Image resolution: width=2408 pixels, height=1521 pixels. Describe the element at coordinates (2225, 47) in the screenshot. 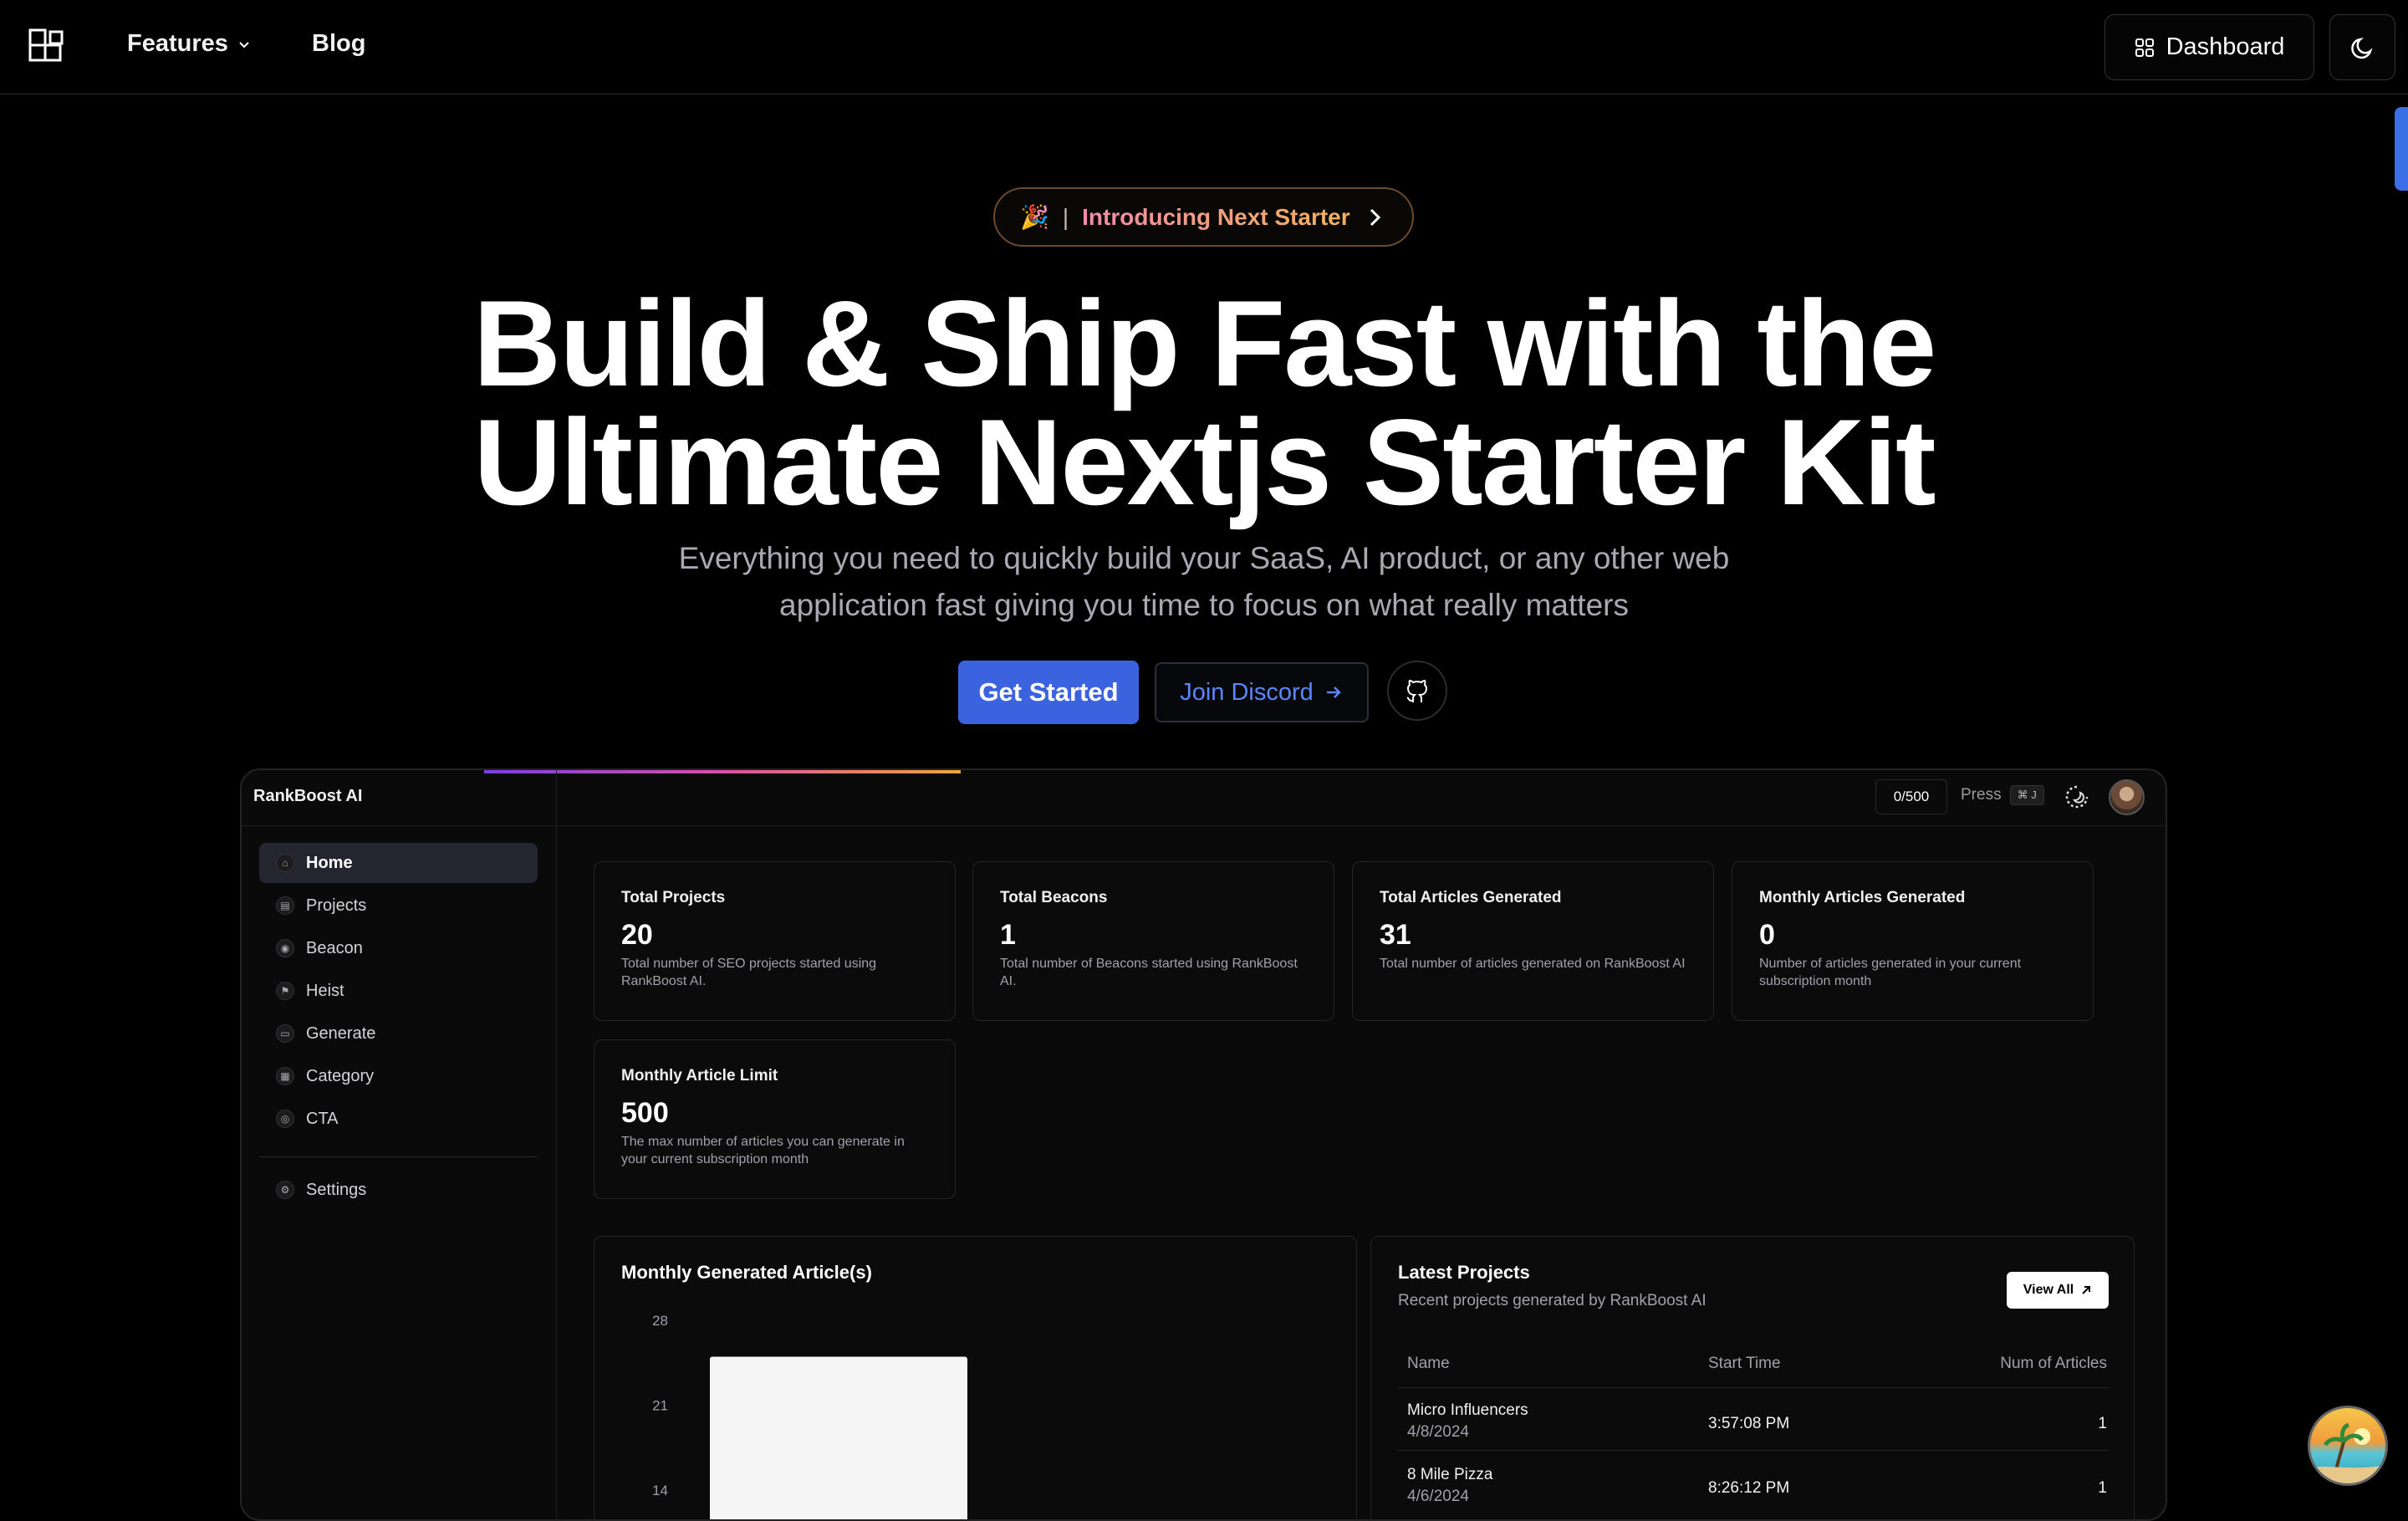

I see `dashboard-label: Dashboard` at that location.